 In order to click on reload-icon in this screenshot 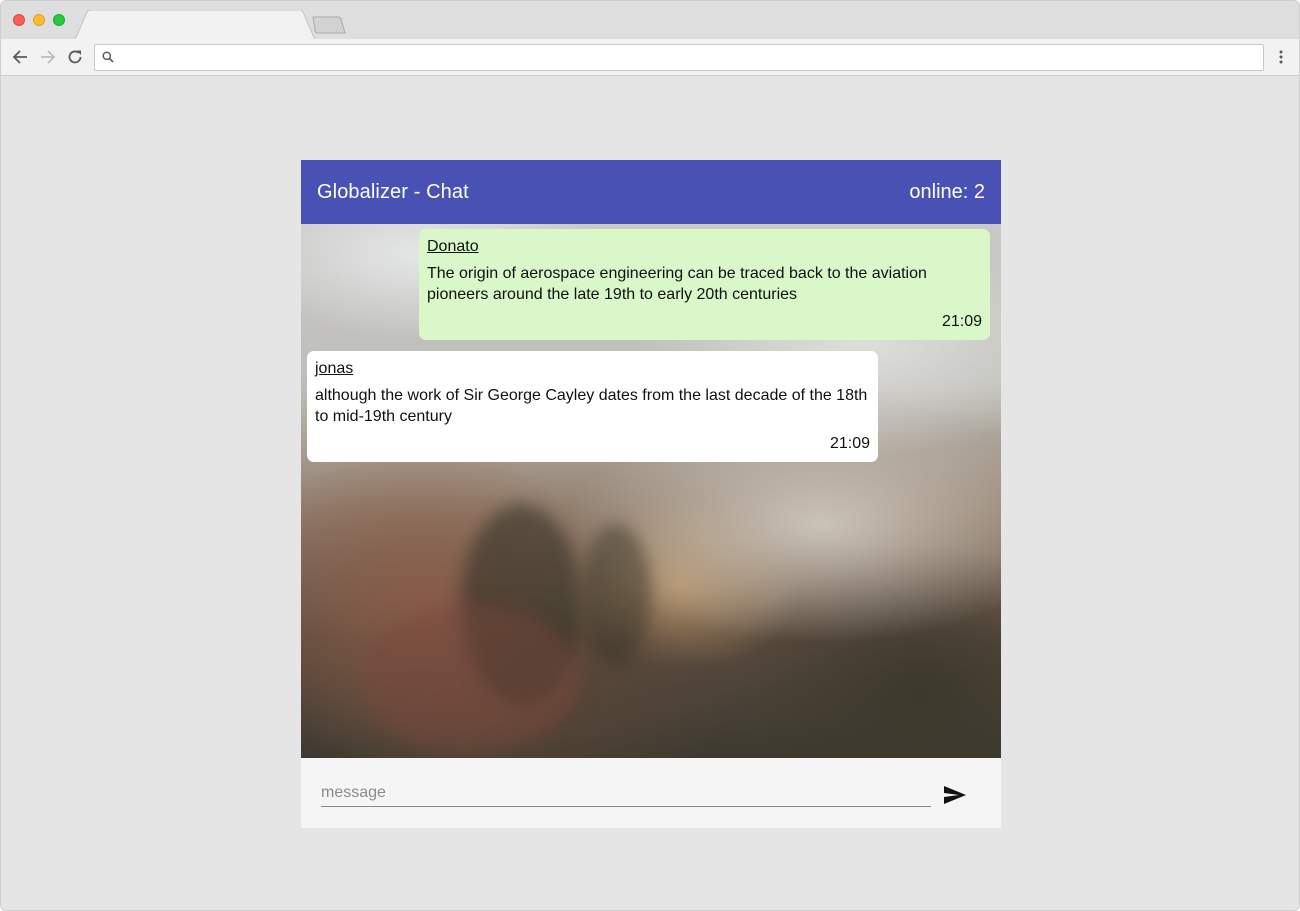, I will do `click(75, 57)`.